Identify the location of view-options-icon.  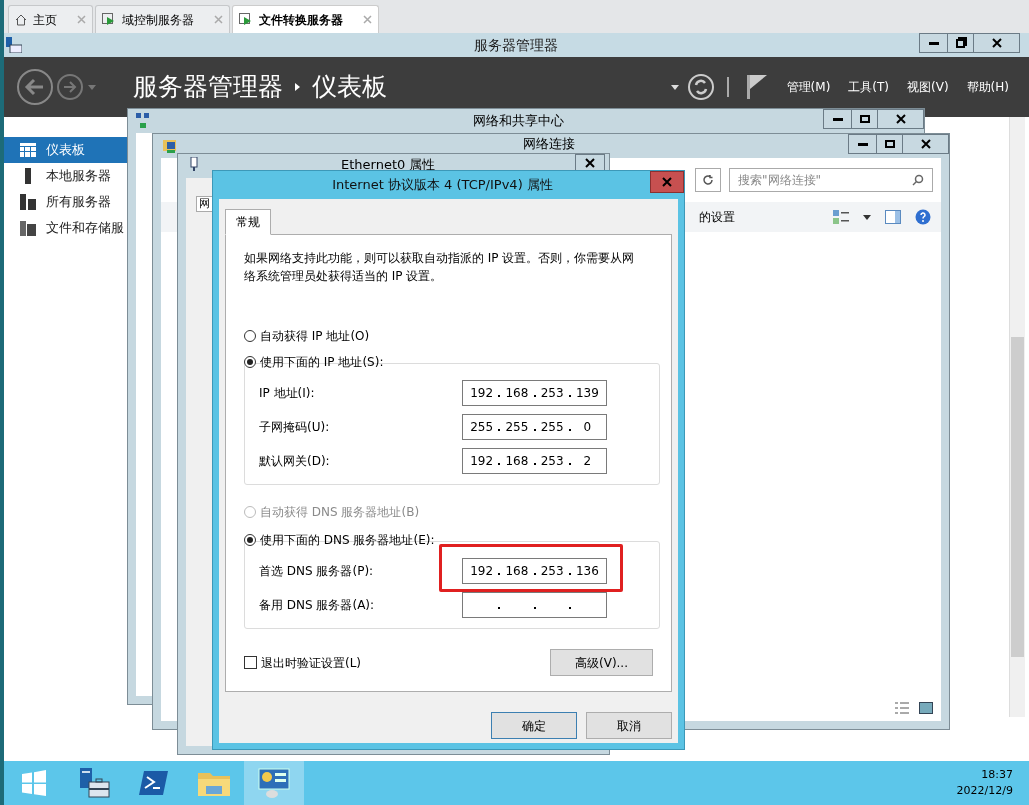
(841, 217).